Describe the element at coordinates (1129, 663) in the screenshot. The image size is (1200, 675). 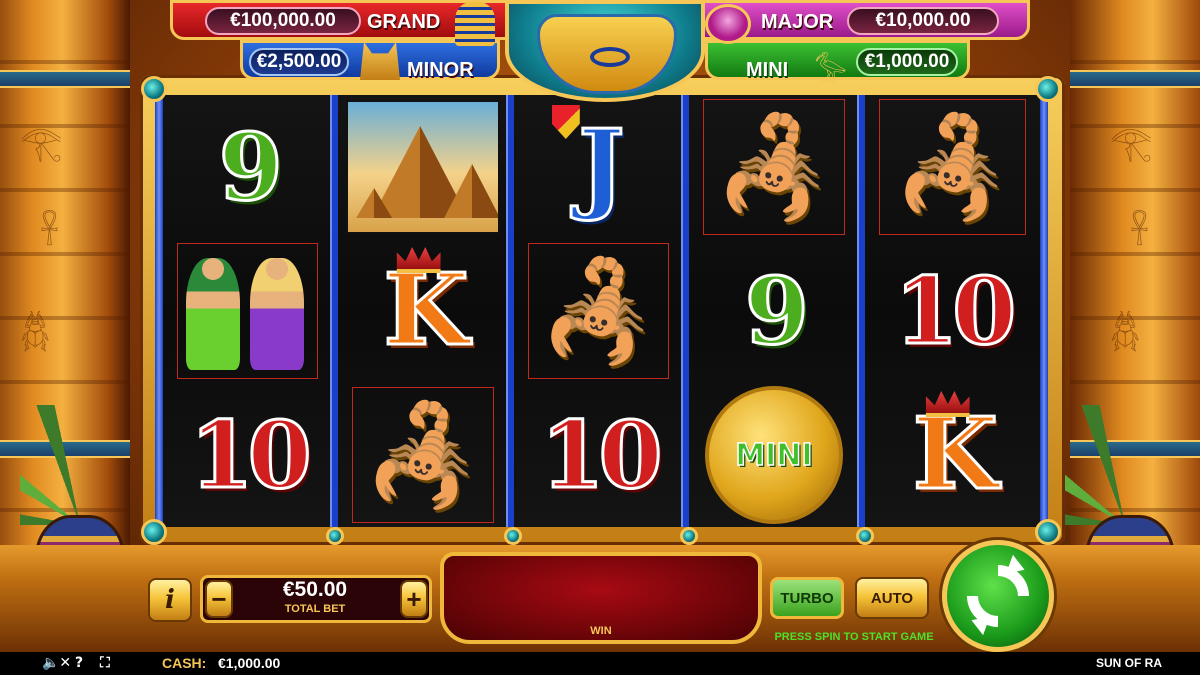
I see `game-name: SUN OF RA` at that location.